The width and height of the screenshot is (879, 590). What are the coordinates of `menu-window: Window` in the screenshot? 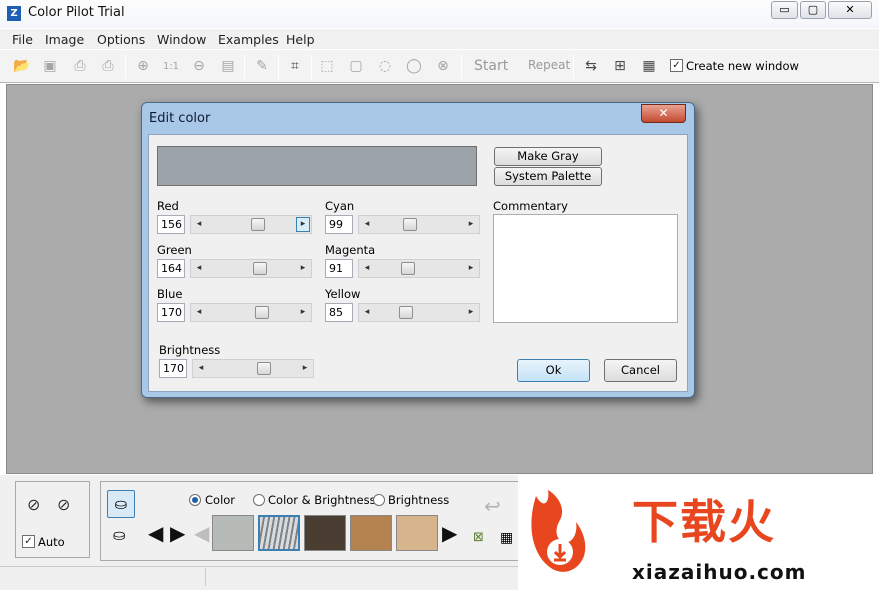 It's located at (181, 39).